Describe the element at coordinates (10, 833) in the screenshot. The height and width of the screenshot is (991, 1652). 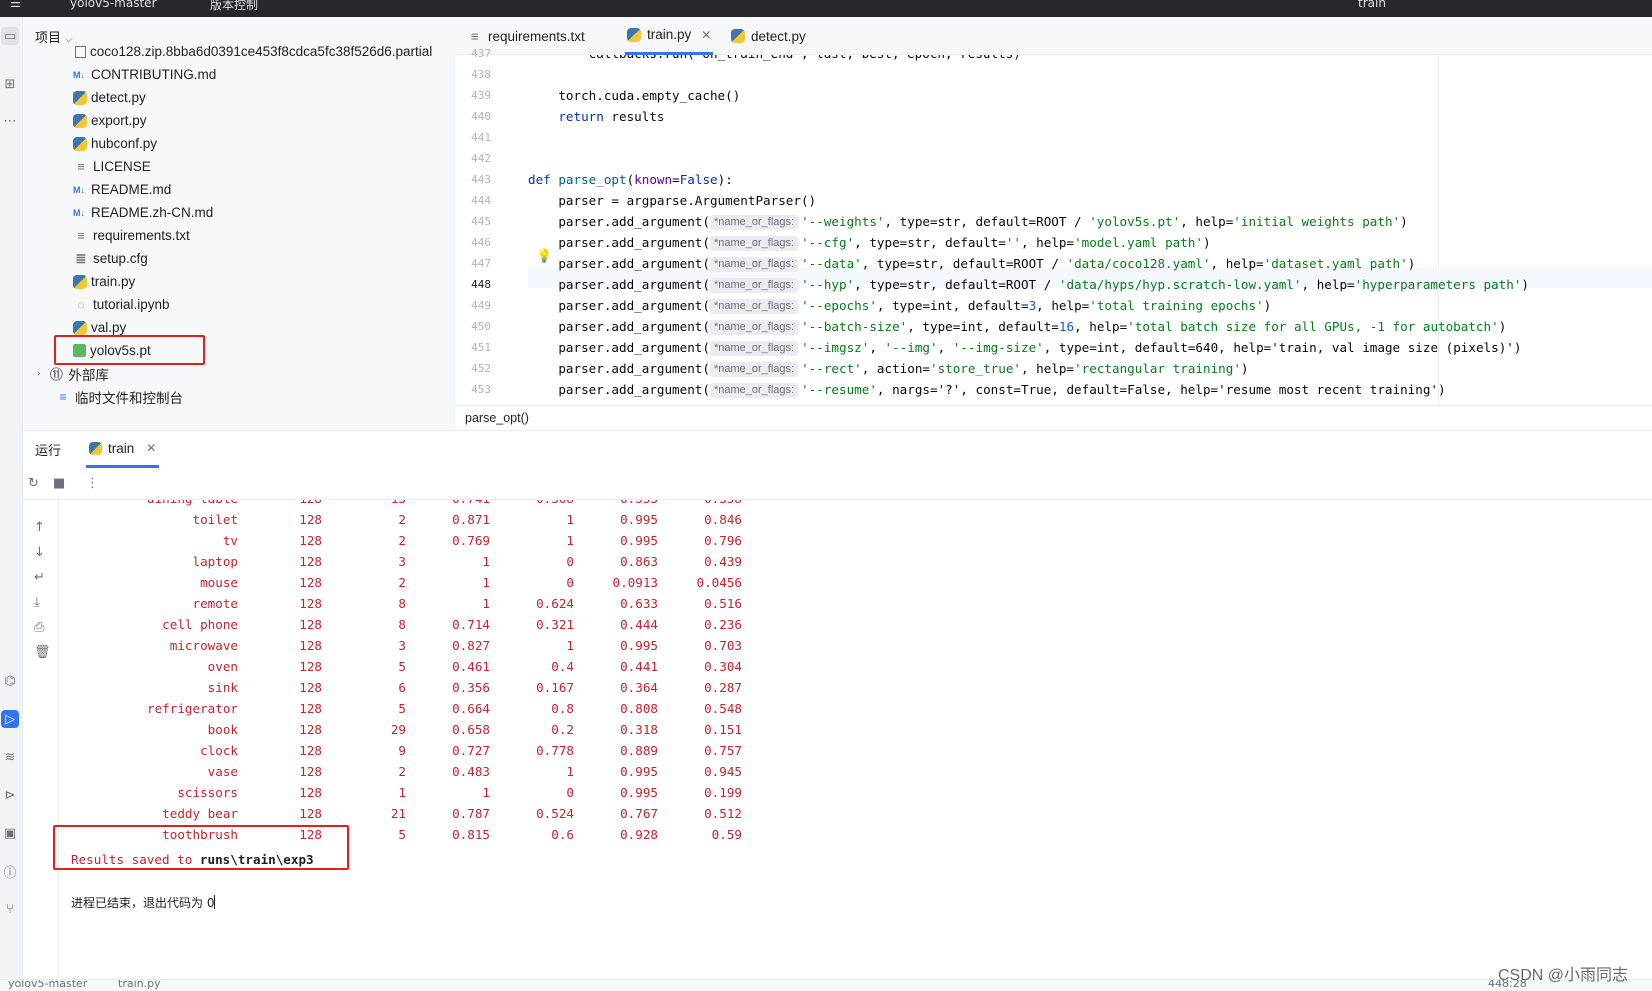
I see `terminal-icon: ▣` at that location.